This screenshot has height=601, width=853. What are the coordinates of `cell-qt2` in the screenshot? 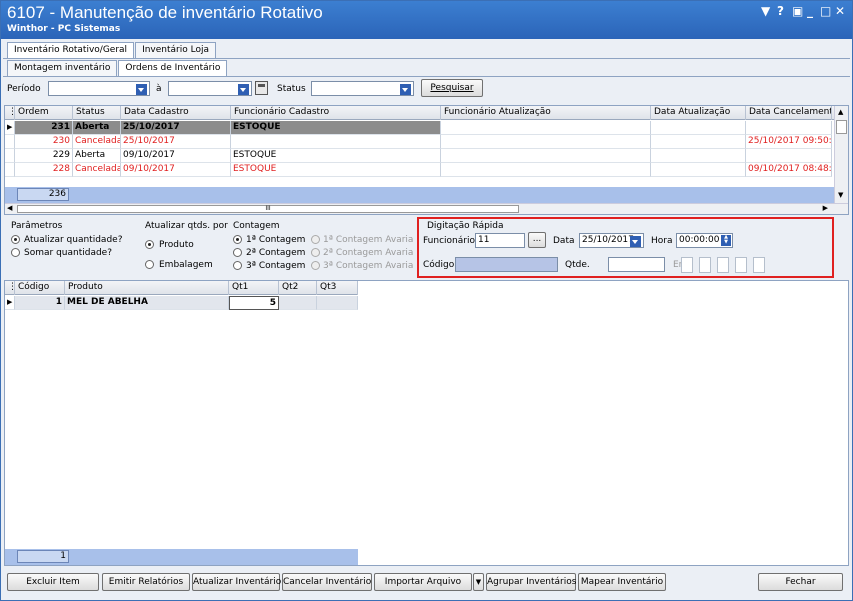 It's located at (298, 303).